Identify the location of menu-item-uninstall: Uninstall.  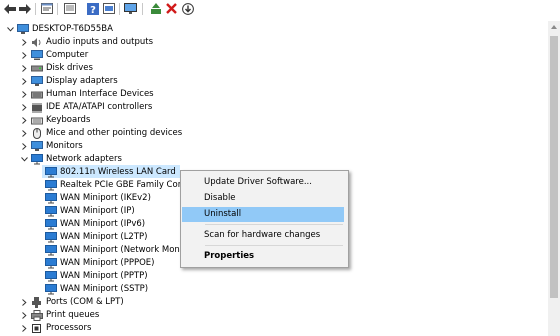
(263, 214).